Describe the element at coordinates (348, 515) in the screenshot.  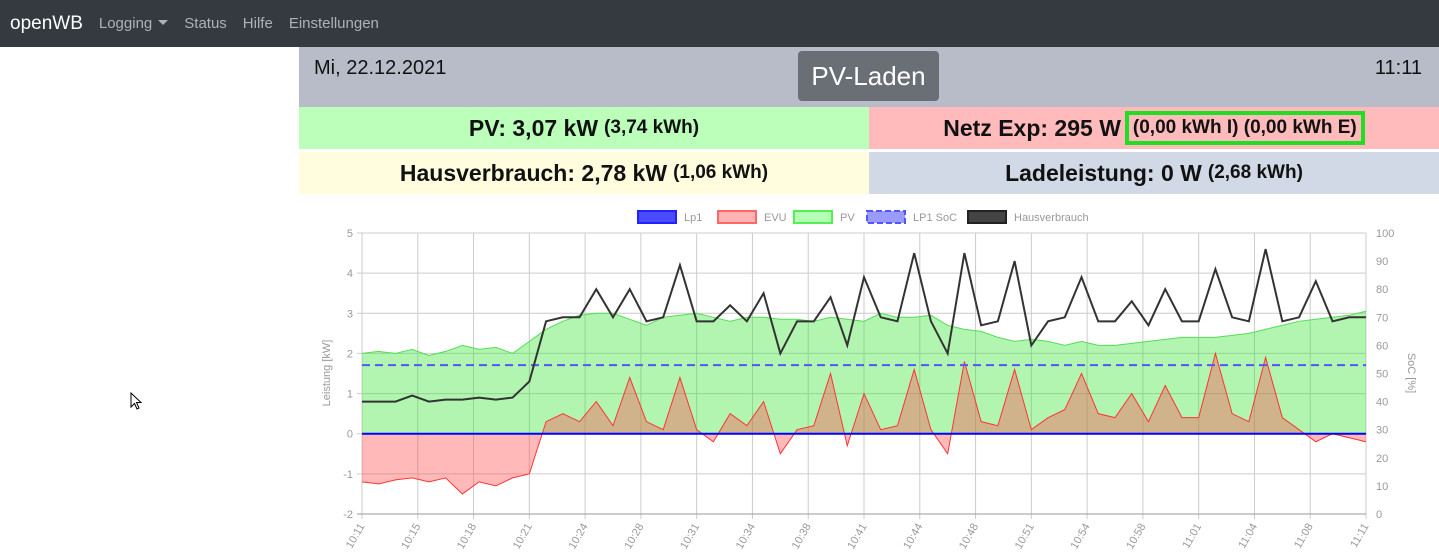
I see `y-tick-label: -2` at that location.